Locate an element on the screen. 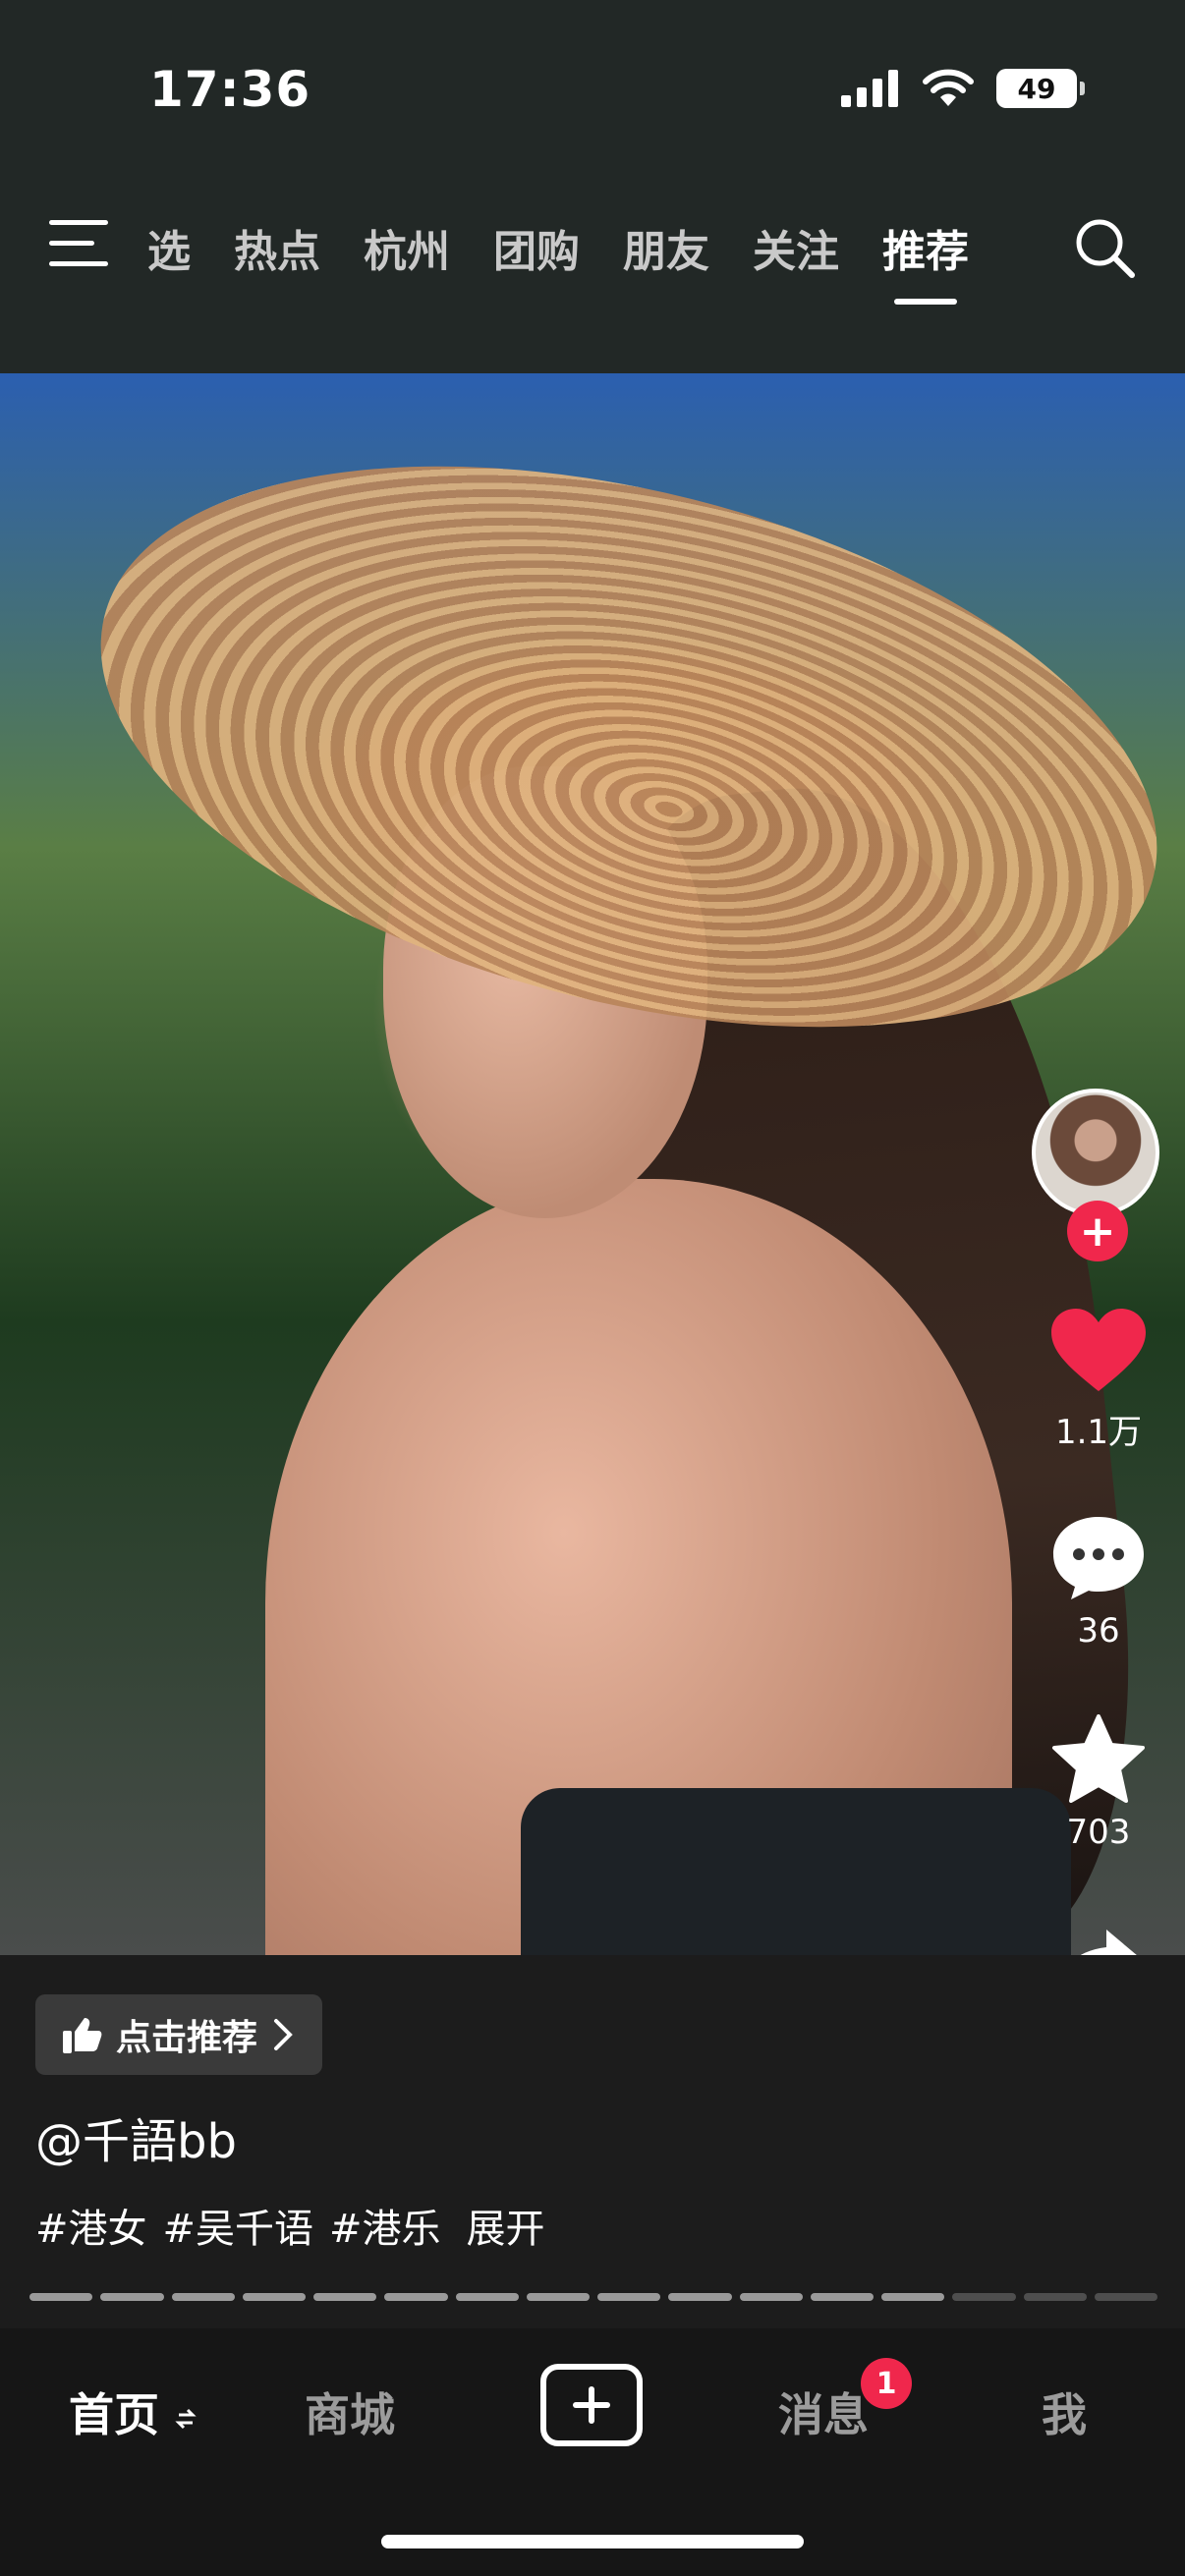  tab-messages: 消息 is located at coordinates (823, 2412).